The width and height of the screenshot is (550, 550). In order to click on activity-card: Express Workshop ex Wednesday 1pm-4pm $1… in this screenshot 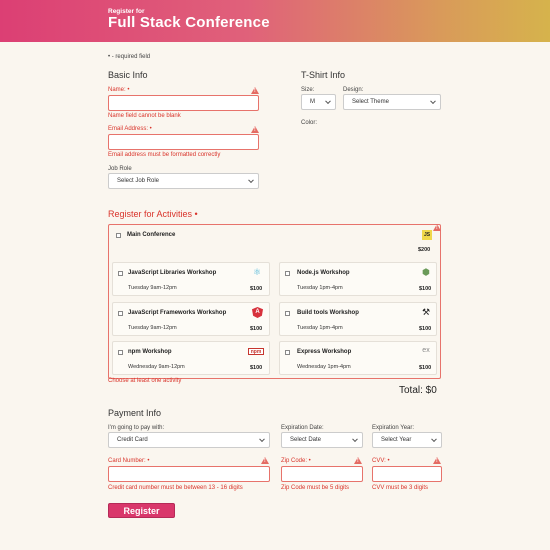, I will do `click(358, 358)`.